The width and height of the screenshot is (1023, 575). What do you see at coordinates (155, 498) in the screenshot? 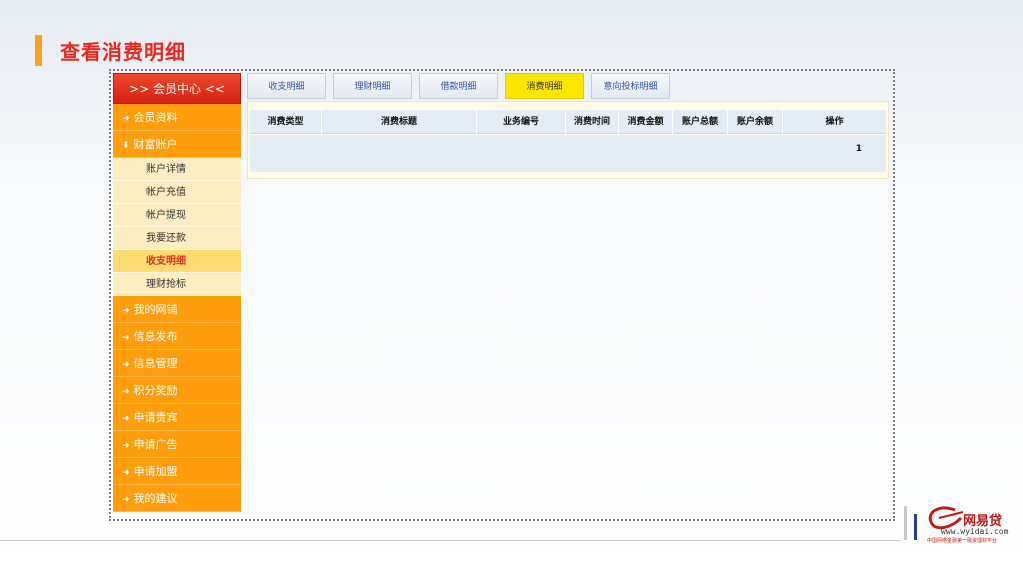
I see `sidebar-item-label: 我的建议` at bounding box center [155, 498].